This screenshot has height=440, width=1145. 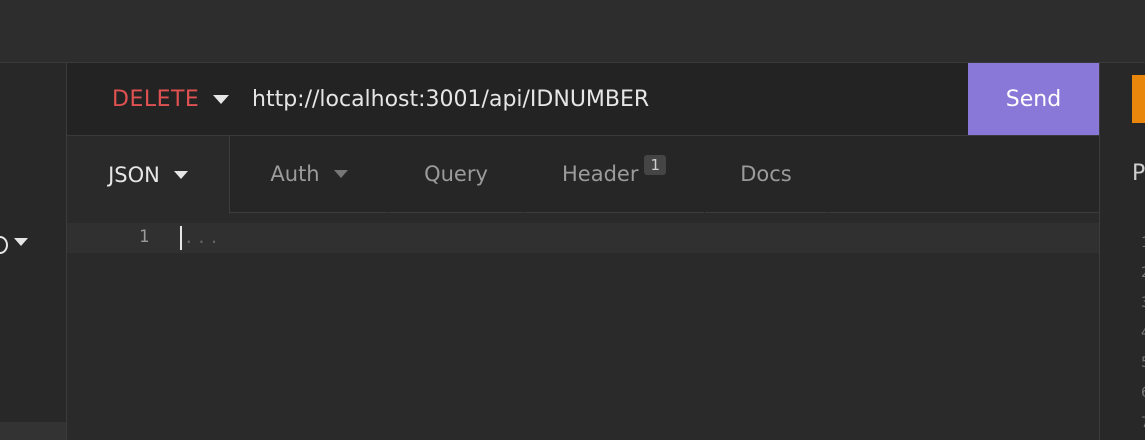 I want to click on method-dropdown: DELETE, so click(x=171, y=99).